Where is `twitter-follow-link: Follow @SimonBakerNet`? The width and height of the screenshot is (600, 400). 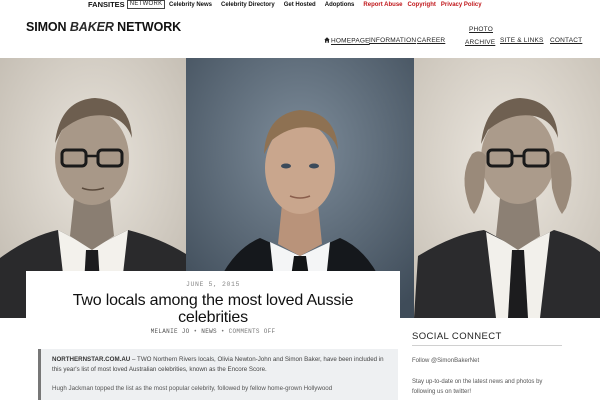
twitter-follow-link: Follow @SimonBakerNet is located at coordinates (445, 361).